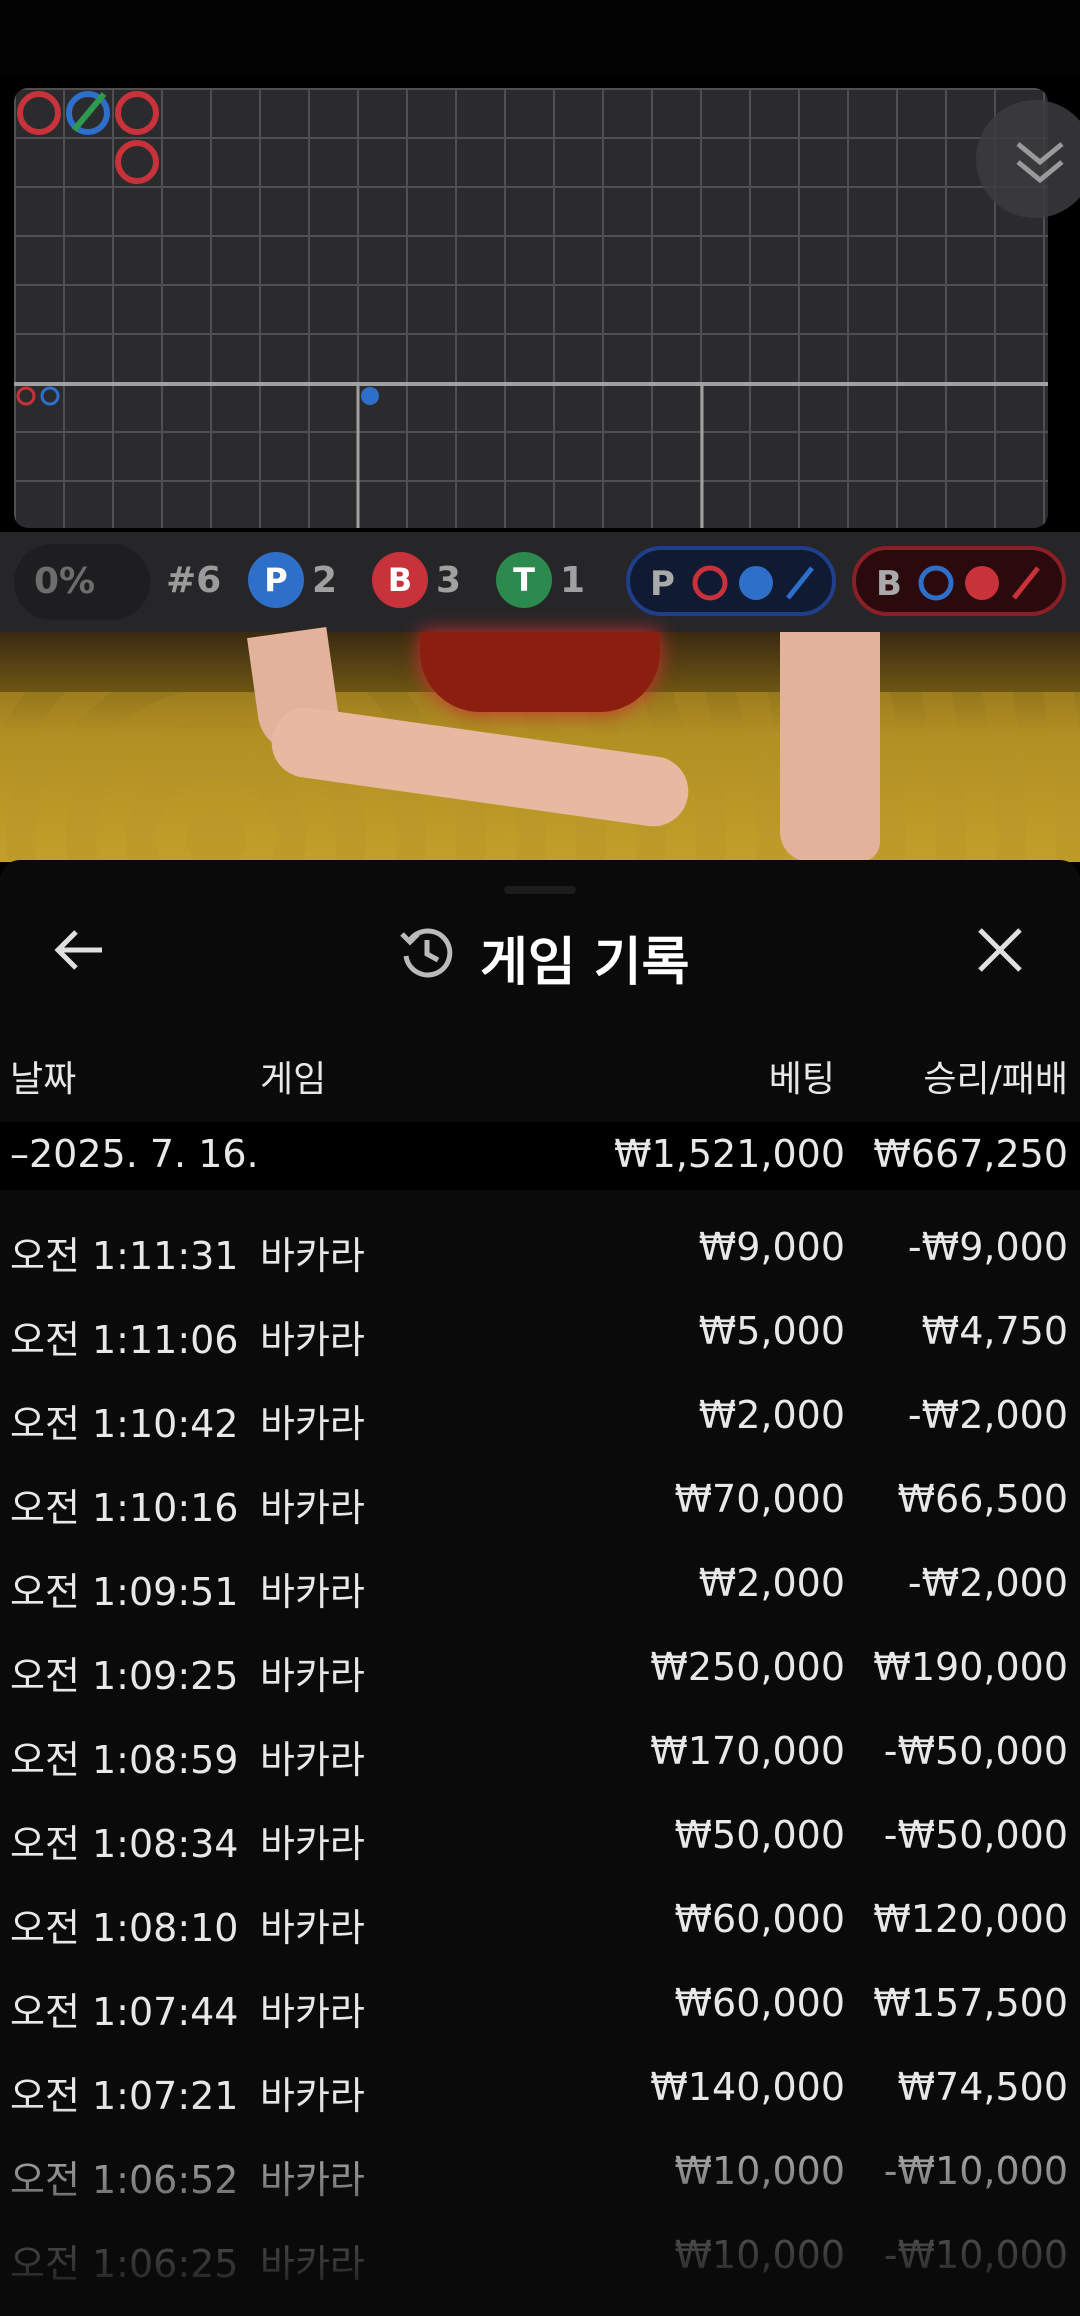 The width and height of the screenshot is (1080, 2316). I want to click on scroll-fade, so click(540, 2208).